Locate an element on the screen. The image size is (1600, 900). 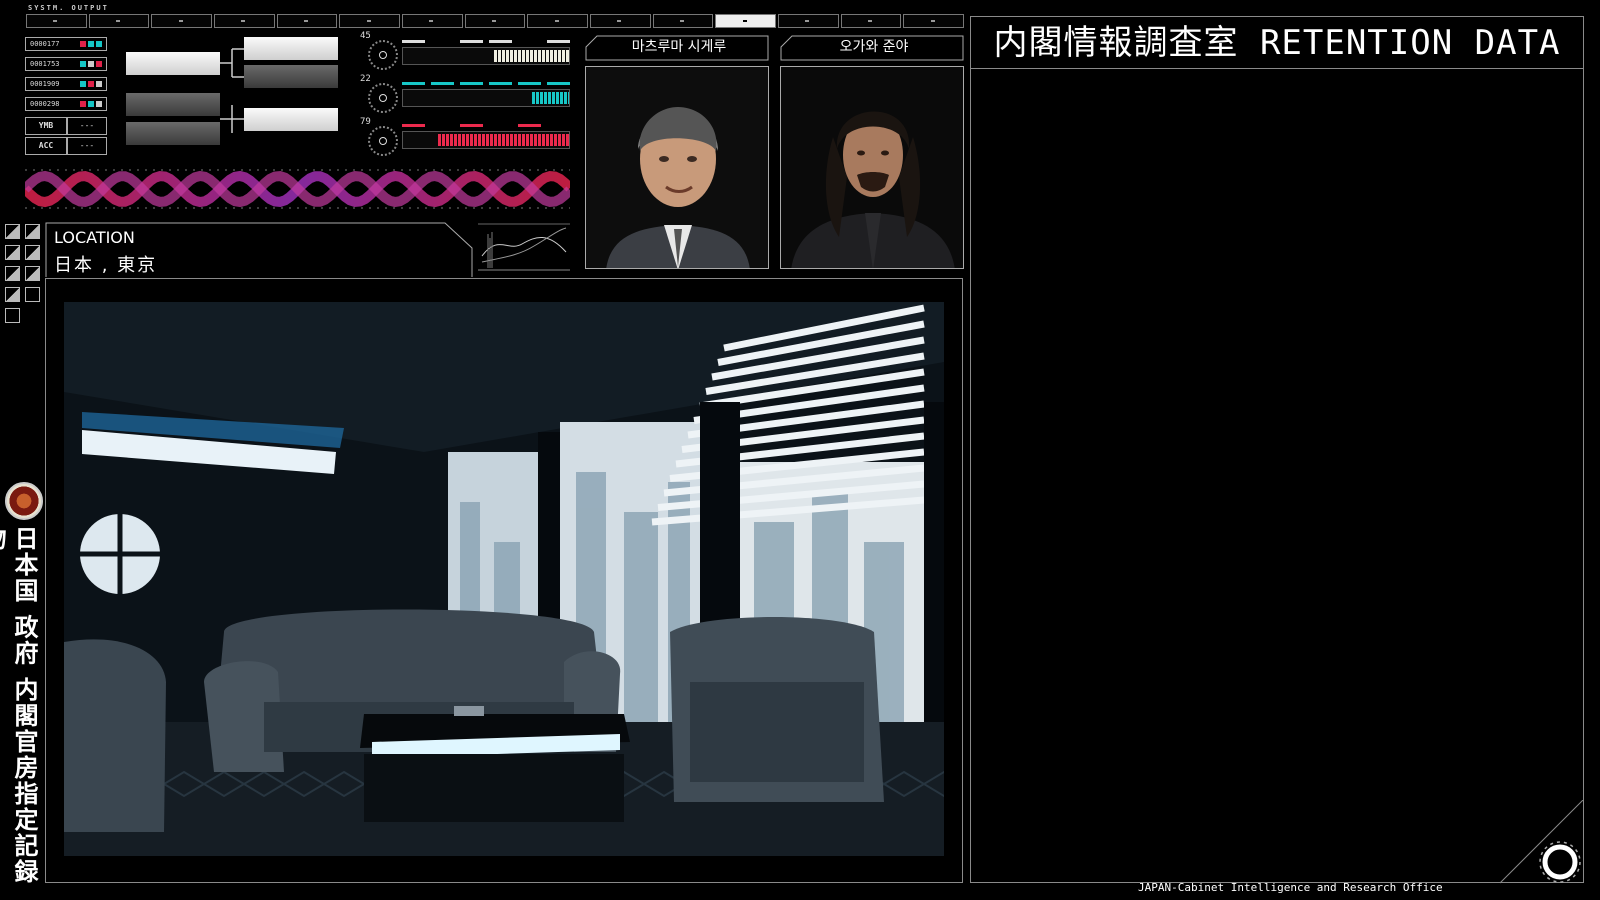
field-key: ACC is located at coordinates (46, 146).